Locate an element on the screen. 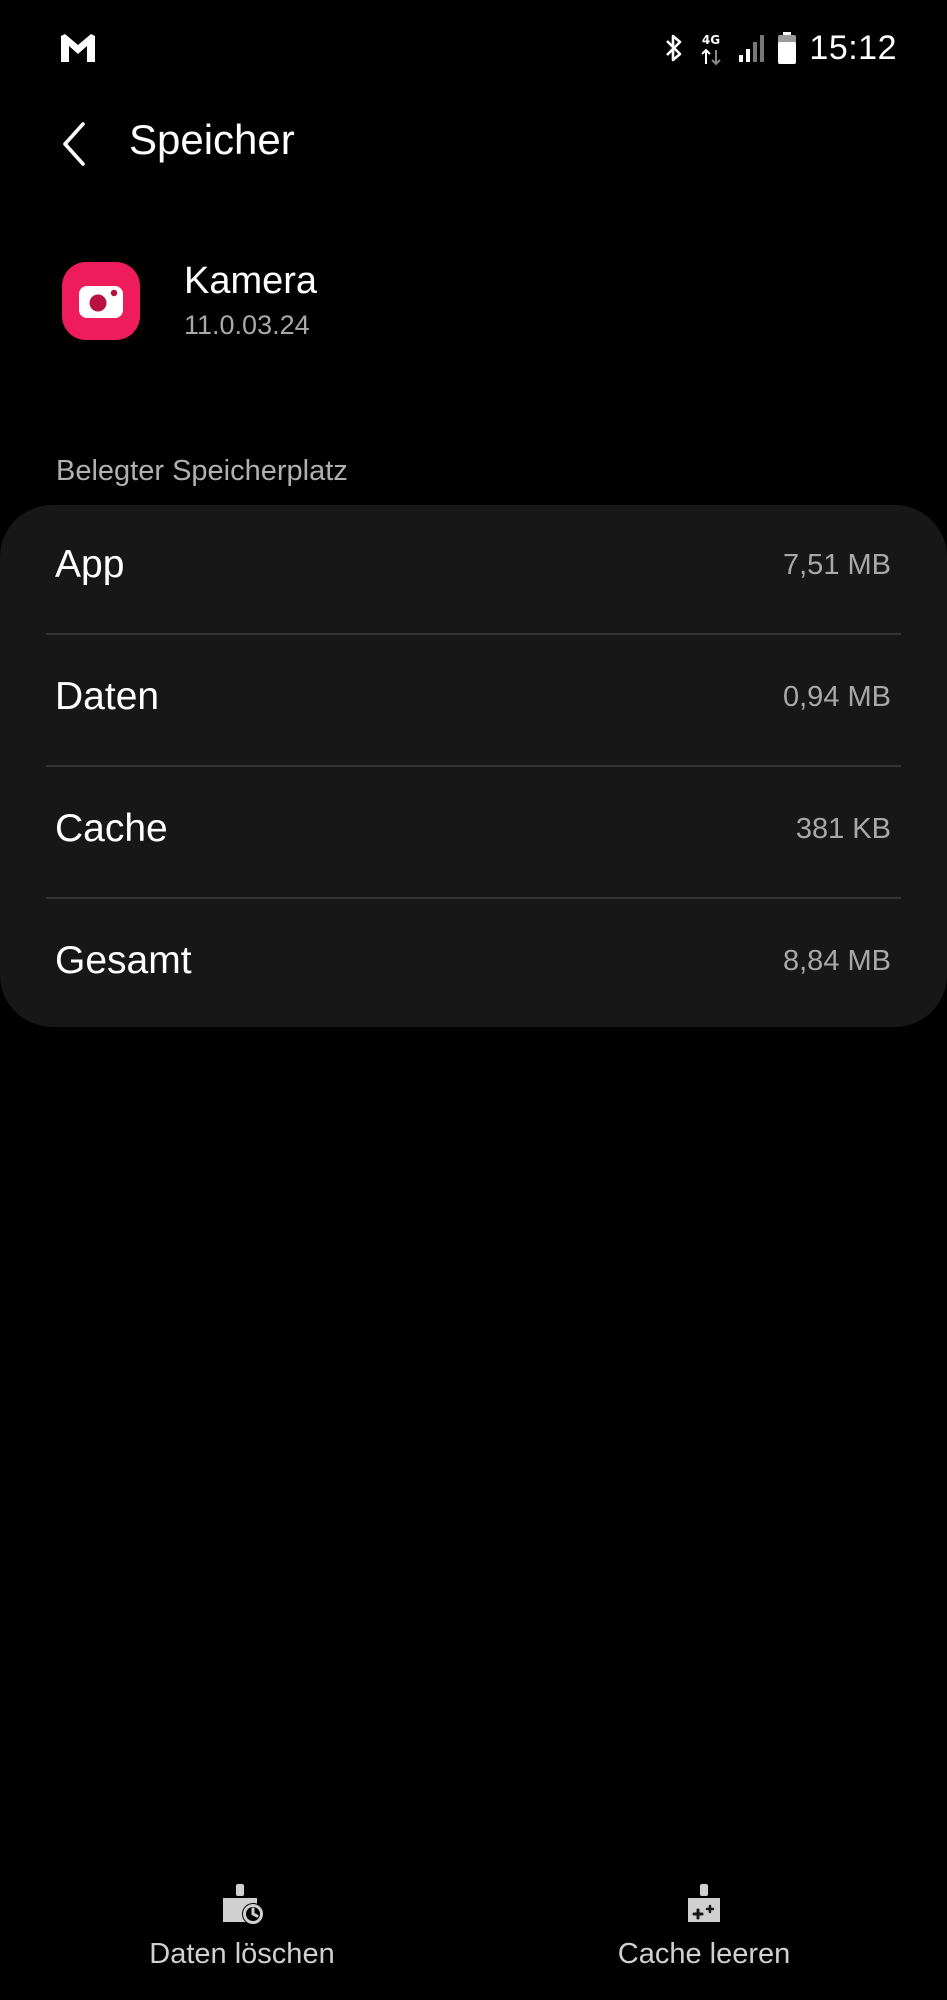 The height and width of the screenshot is (2000, 947). clear-data-button: Daten löschen is located at coordinates (242, 1925).